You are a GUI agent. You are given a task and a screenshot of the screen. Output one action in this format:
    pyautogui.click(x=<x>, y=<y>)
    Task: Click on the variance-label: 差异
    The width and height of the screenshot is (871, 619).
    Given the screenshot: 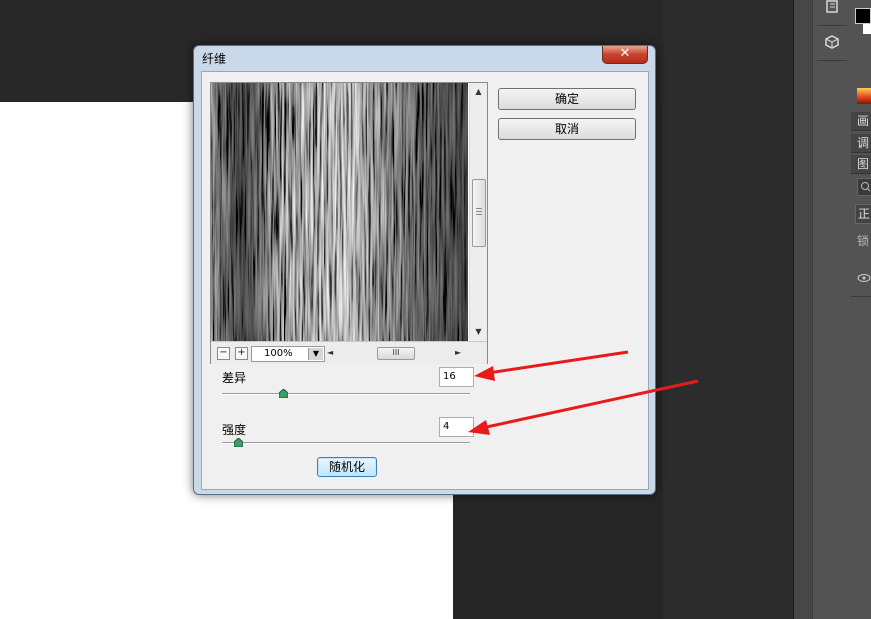 What is the action you would take?
    pyautogui.click(x=234, y=378)
    